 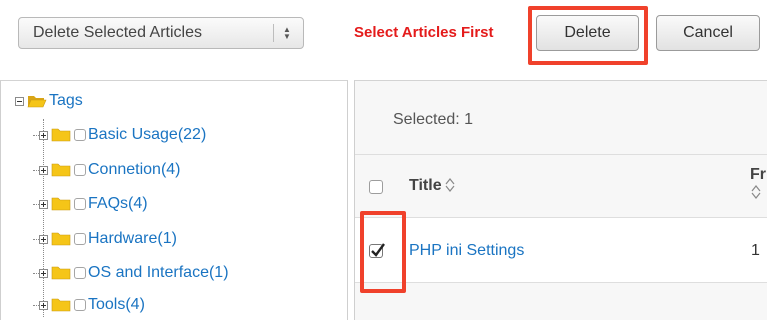 What do you see at coordinates (425, 186) in the screenshot?
I see `column-title: Title` at bounding box center [425, 186].